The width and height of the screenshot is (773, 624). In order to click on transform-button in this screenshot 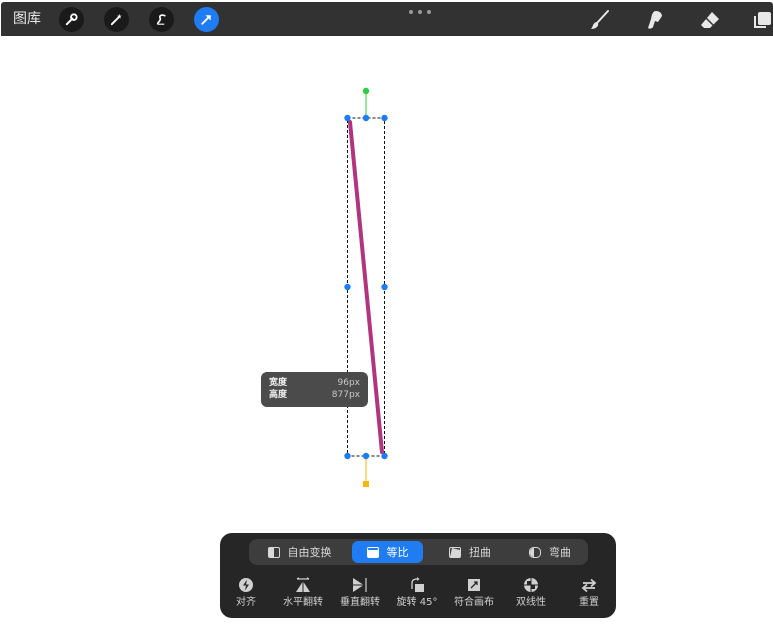, I will do `click(206, 19)`.